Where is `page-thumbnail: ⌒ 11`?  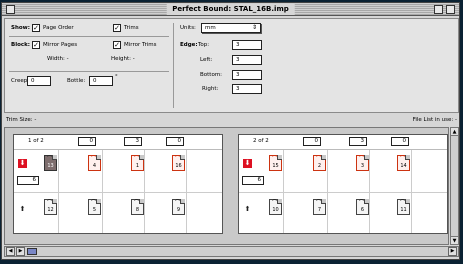
page-thumbnail: ⌒ 11 is located at coordinates (403, 207).